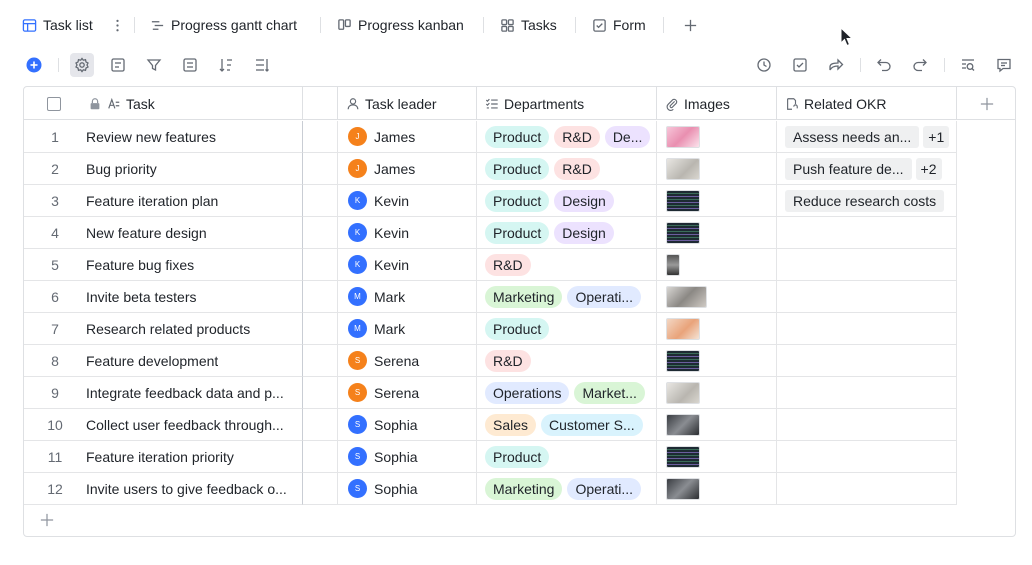 The image size is (1032, 565). Describe the element at coordinates (57, 25) in the screenshot. I see `tab-task-list: Task list` at that location.